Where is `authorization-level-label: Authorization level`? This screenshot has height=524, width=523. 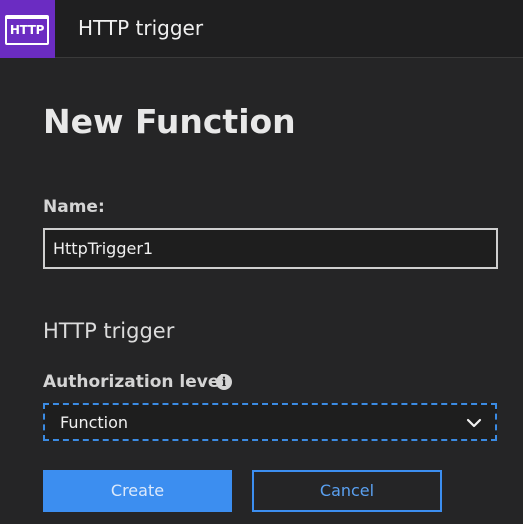 authorization-level-label: Authorization level is located at coordinates (134, 382).